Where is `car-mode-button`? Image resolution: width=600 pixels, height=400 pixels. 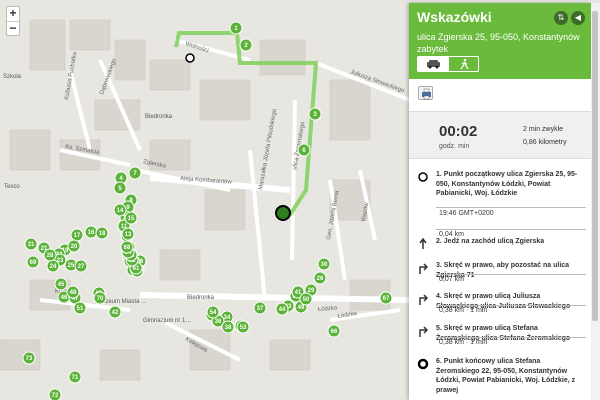
car-mode-button is located at coordinates (433, 64).